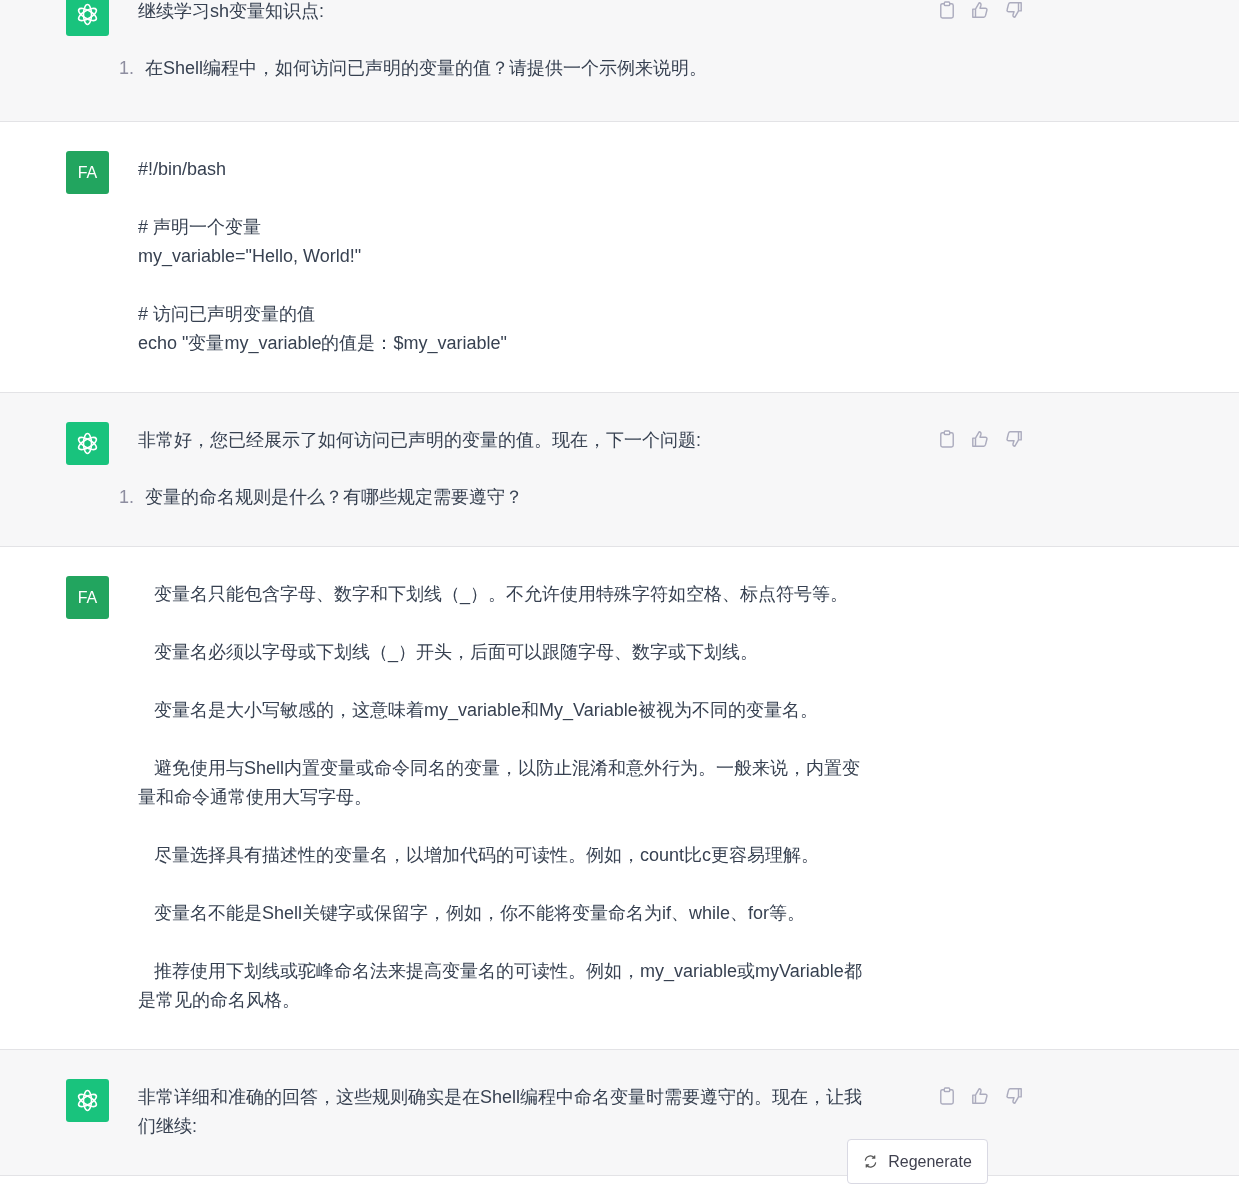 This screenshot has width=1239, height=1200. Describe the element at coordinates (917, 1161) in the screenshot. I see `regenerate-button: Regenerate` at that location.